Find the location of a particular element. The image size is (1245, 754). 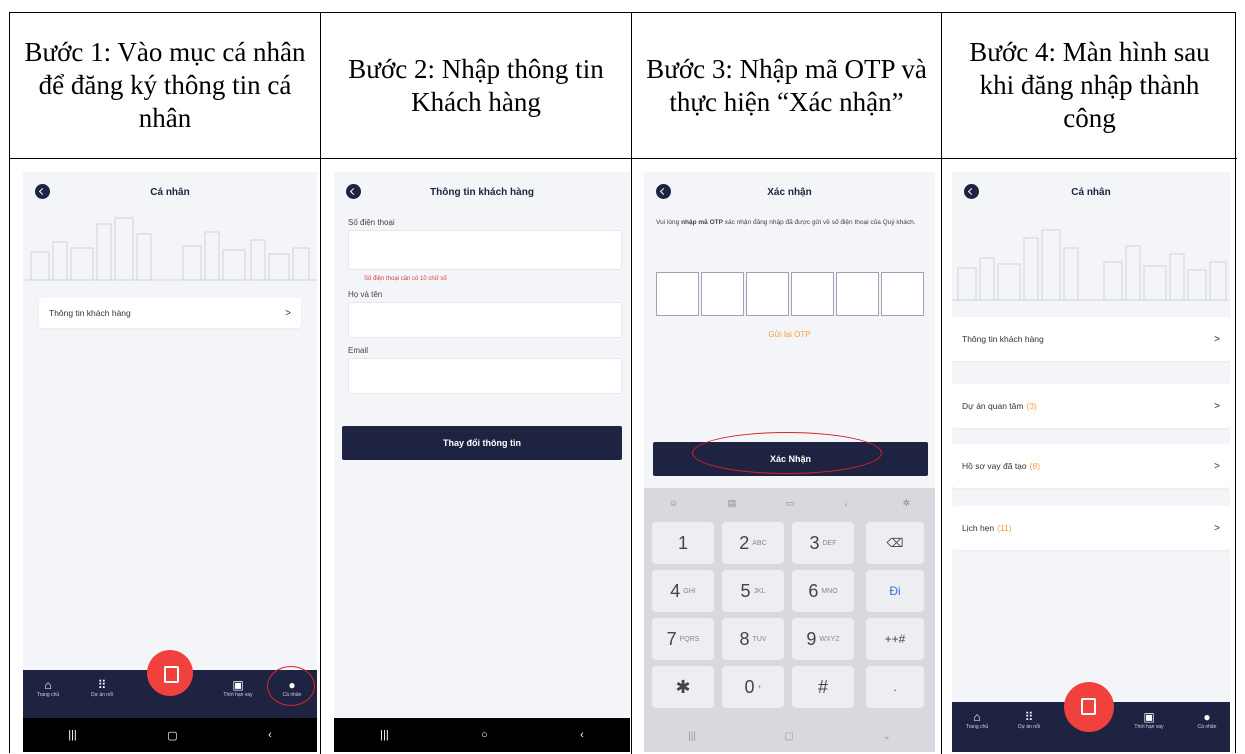

key-2: 2 ABC is located at coordinates (753, 543).